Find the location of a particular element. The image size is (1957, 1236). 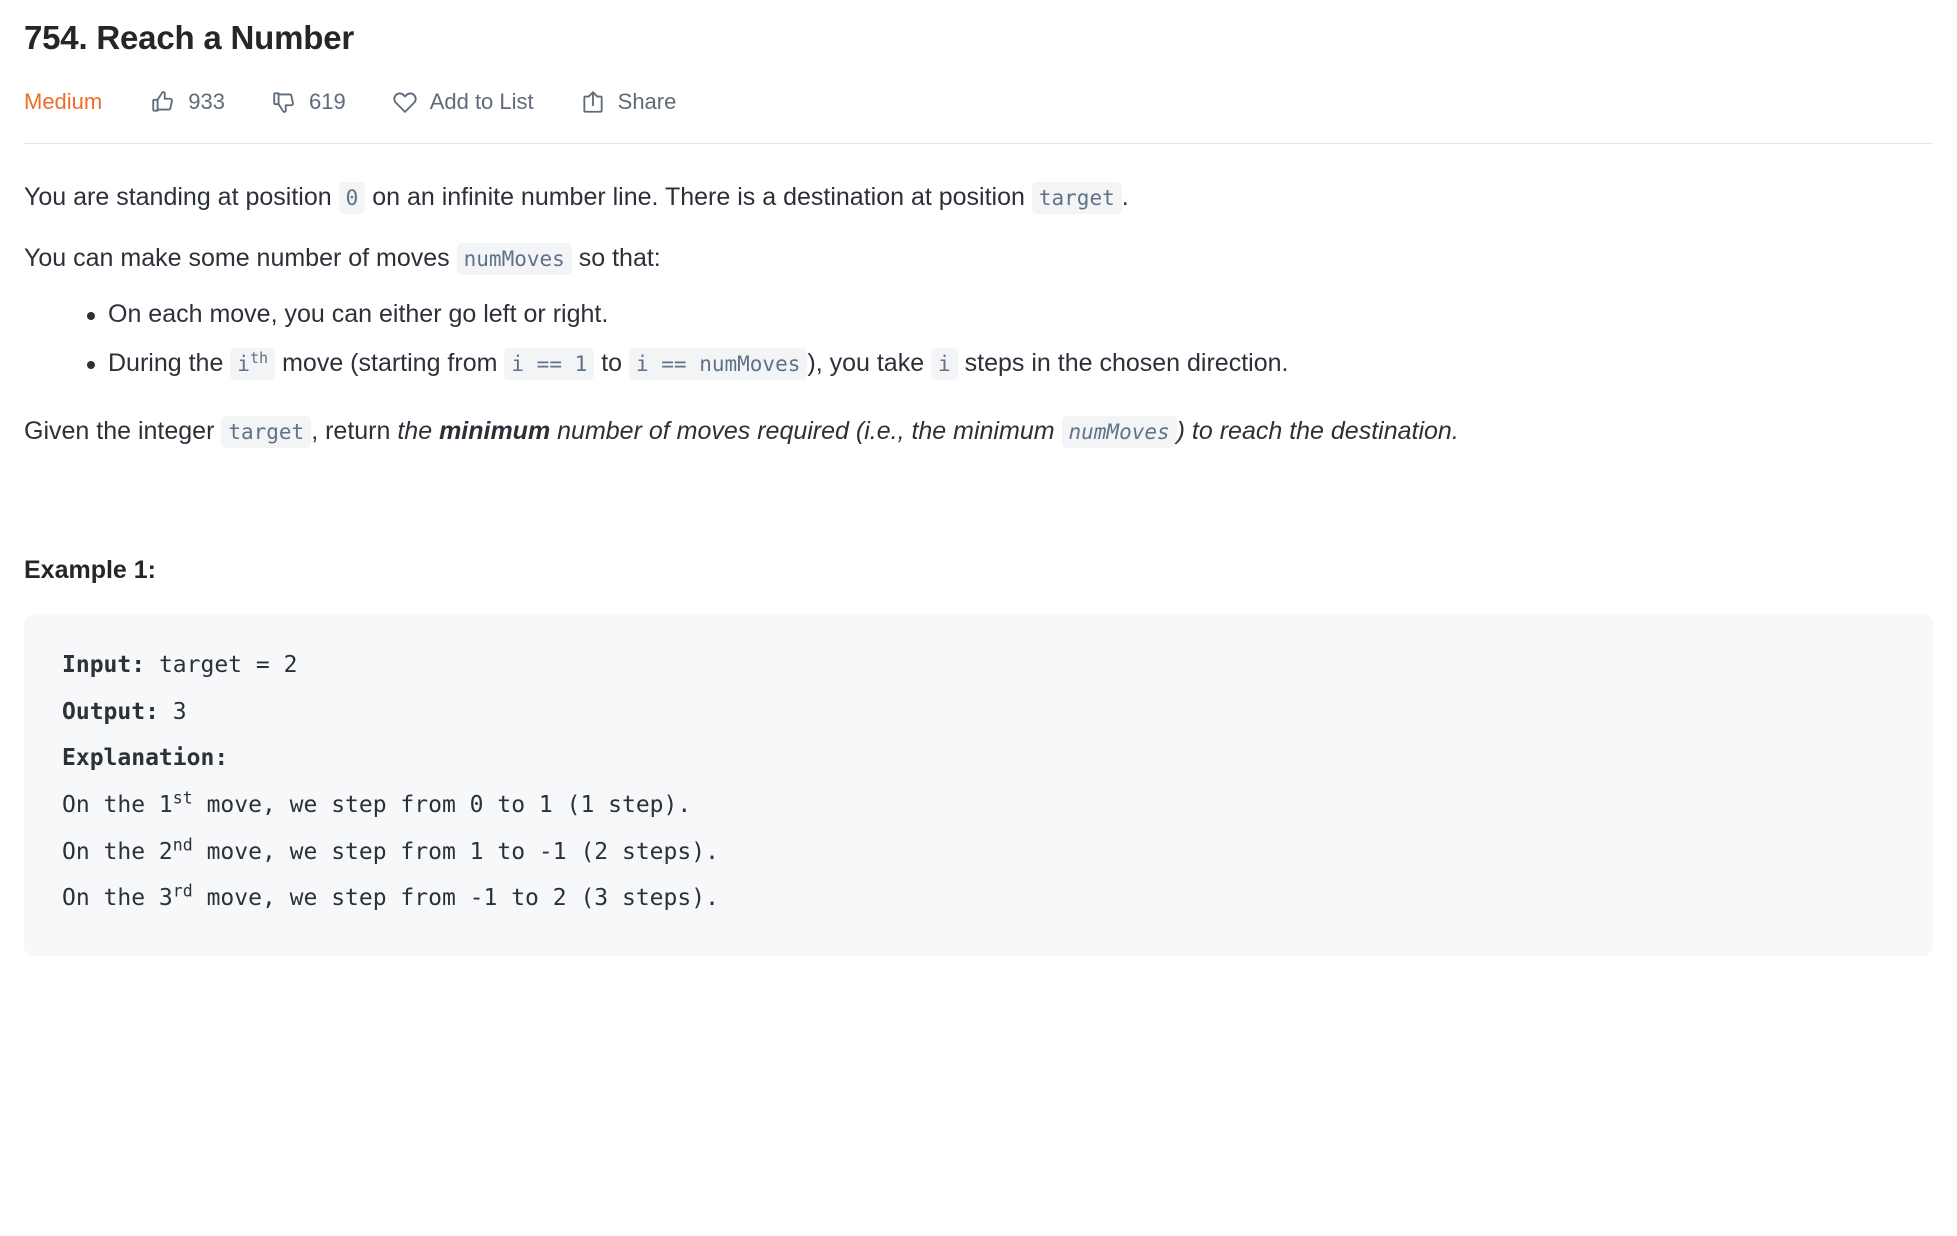

superscript-ordinal: rd is located at coordinates (182, 891).